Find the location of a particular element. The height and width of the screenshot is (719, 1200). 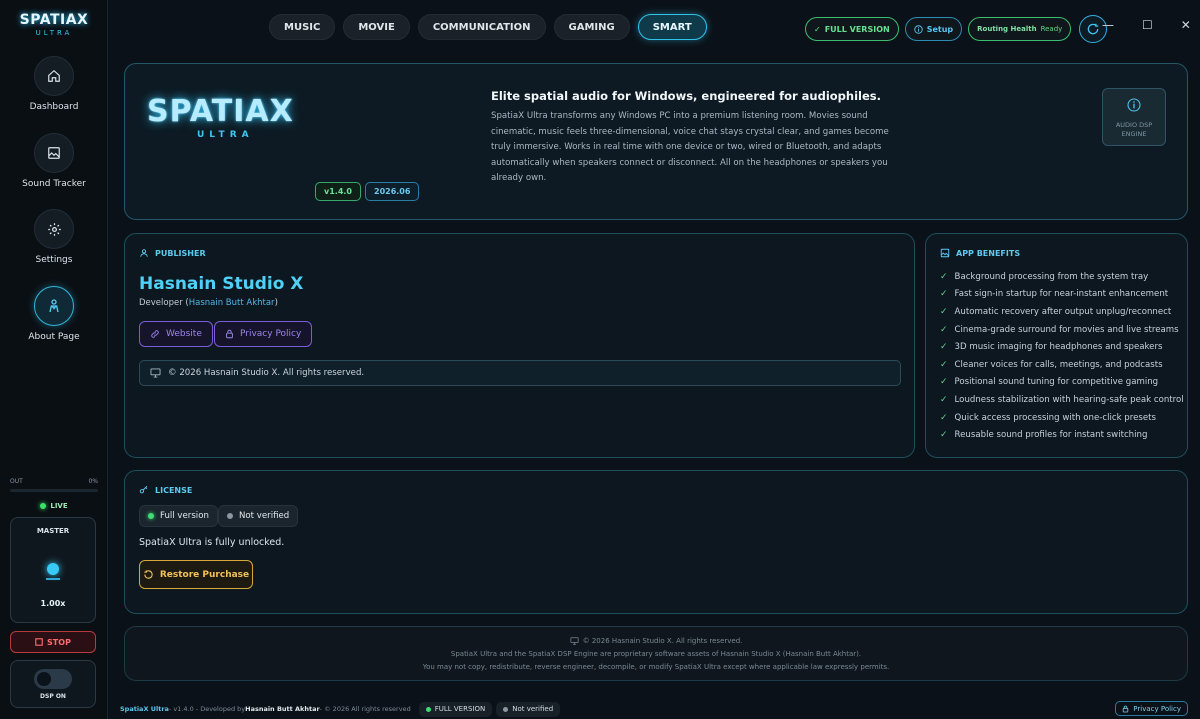

restore-purchase-button: Restore Purchase is located at coordinates (196, 574).